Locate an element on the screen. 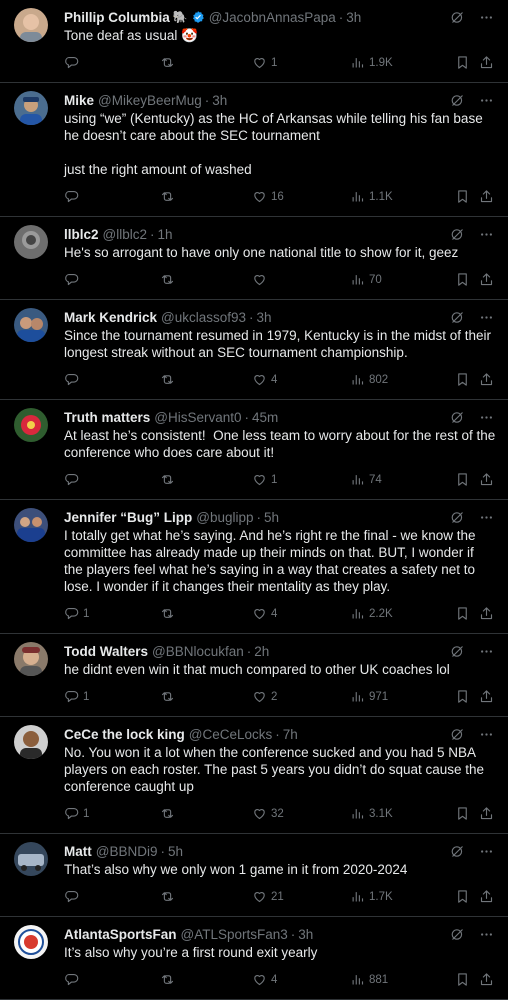 This screenshot has height=1000, width=508. display-name: AtlantaSportsFan is located at coordinates (120, 934).